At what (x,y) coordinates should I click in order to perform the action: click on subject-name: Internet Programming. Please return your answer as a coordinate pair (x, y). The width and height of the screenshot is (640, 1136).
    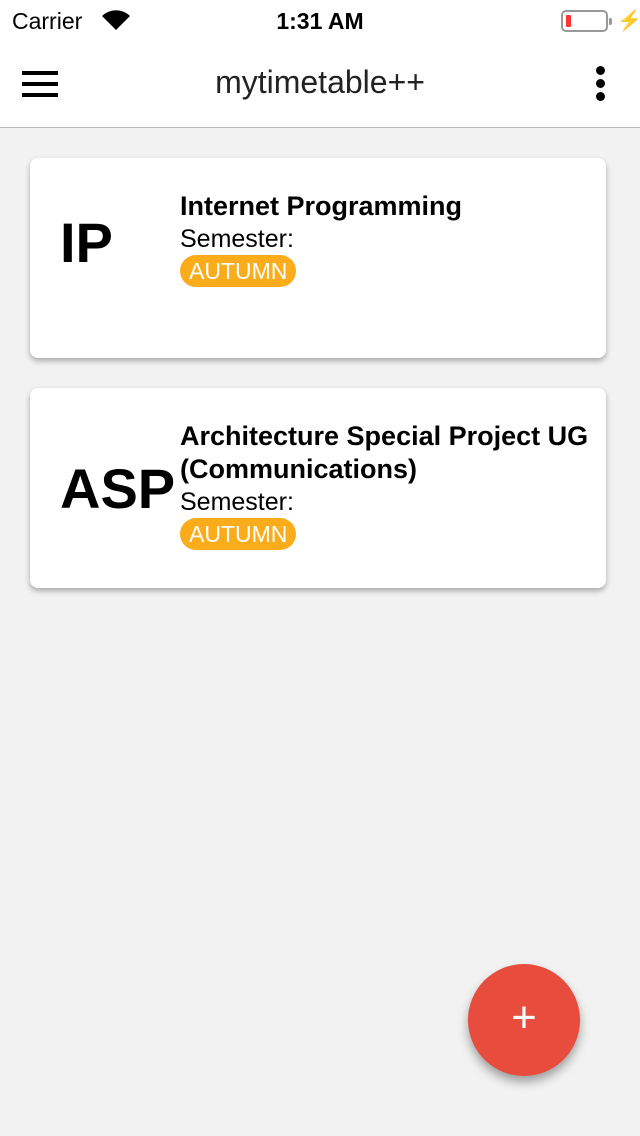
    Looking at the image, I should click on (321, 206).